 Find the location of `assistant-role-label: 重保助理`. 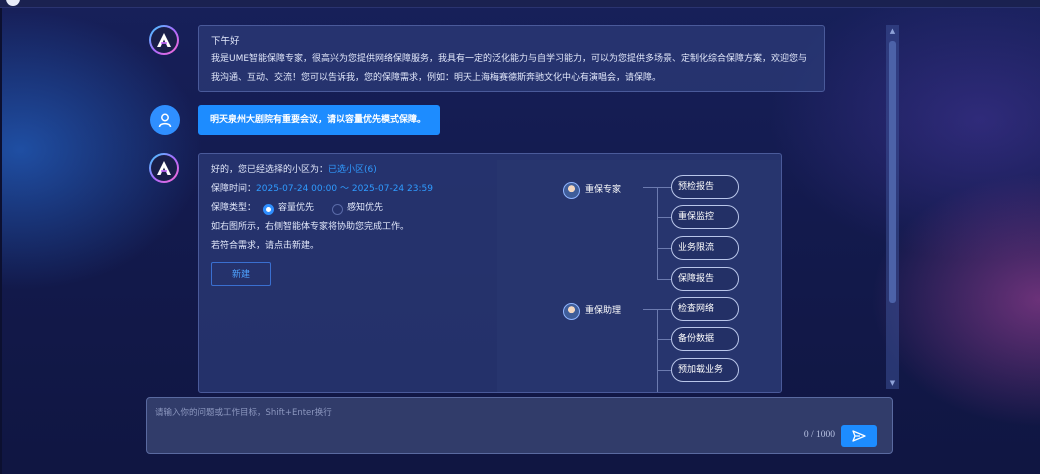

assistant-role-label: 重保助理 is located at coordinates (603, 311).